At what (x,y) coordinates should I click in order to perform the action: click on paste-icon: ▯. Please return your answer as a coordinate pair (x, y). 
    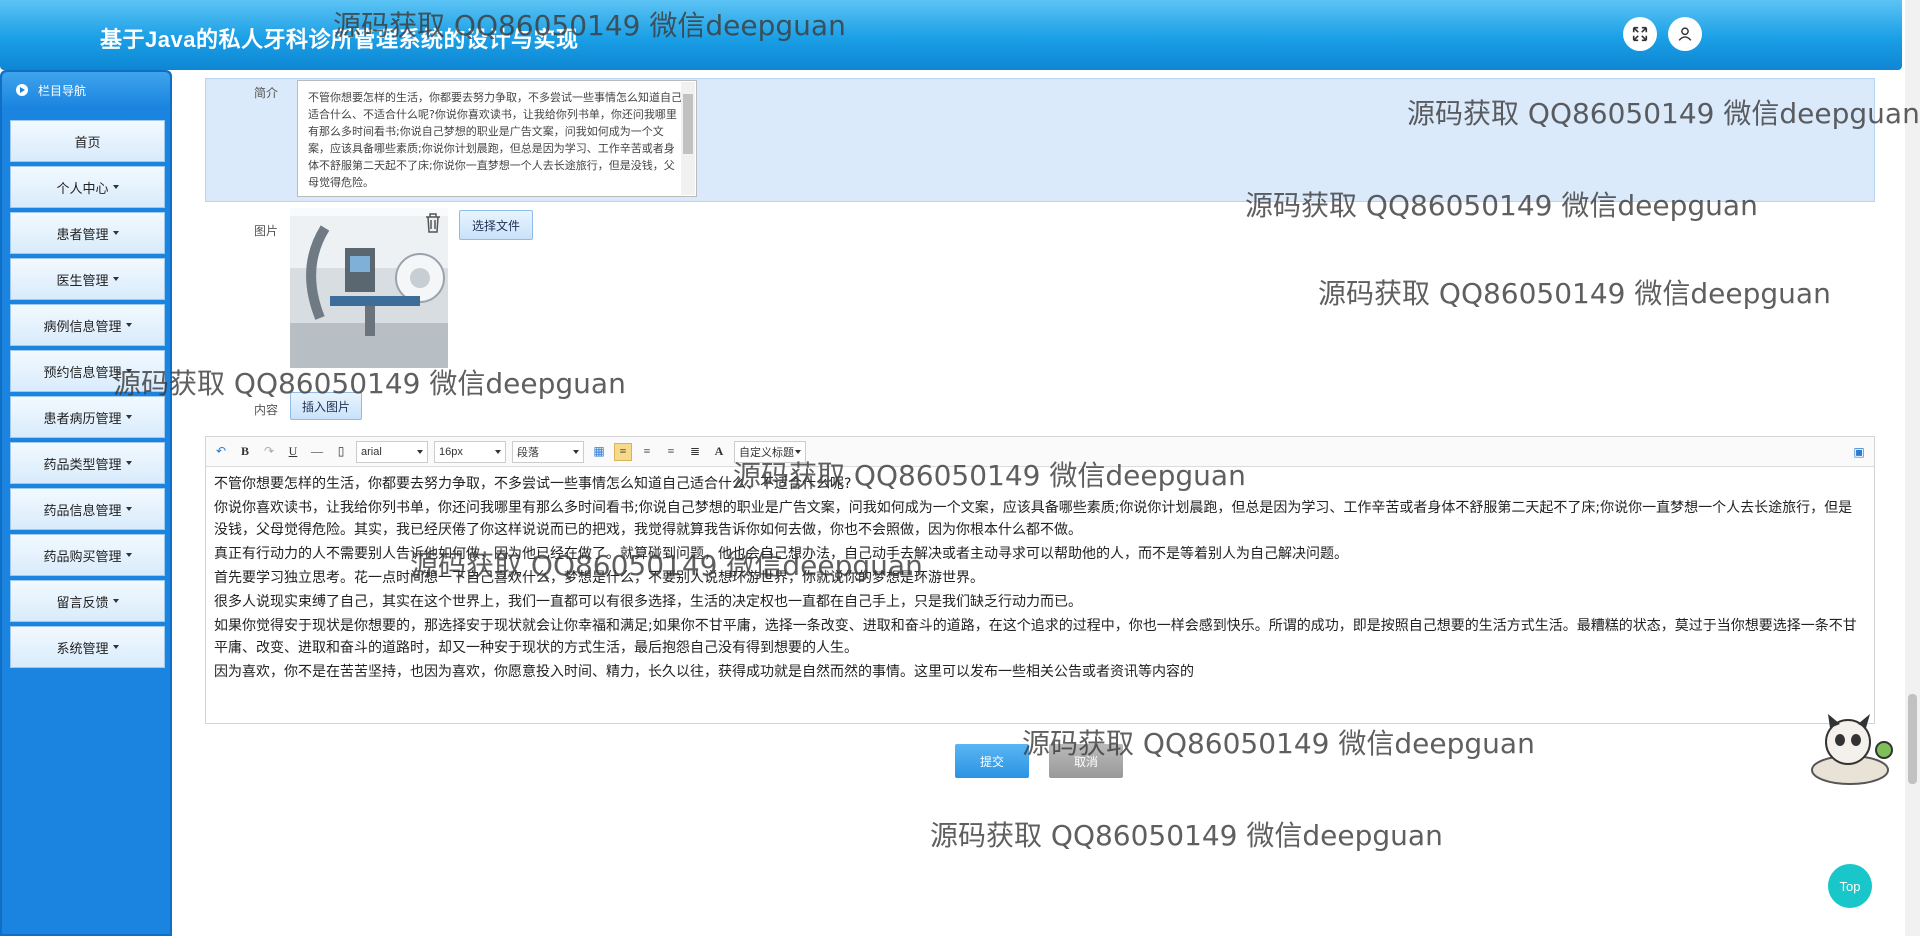
    Looking at the image, I should click on (341, 452).